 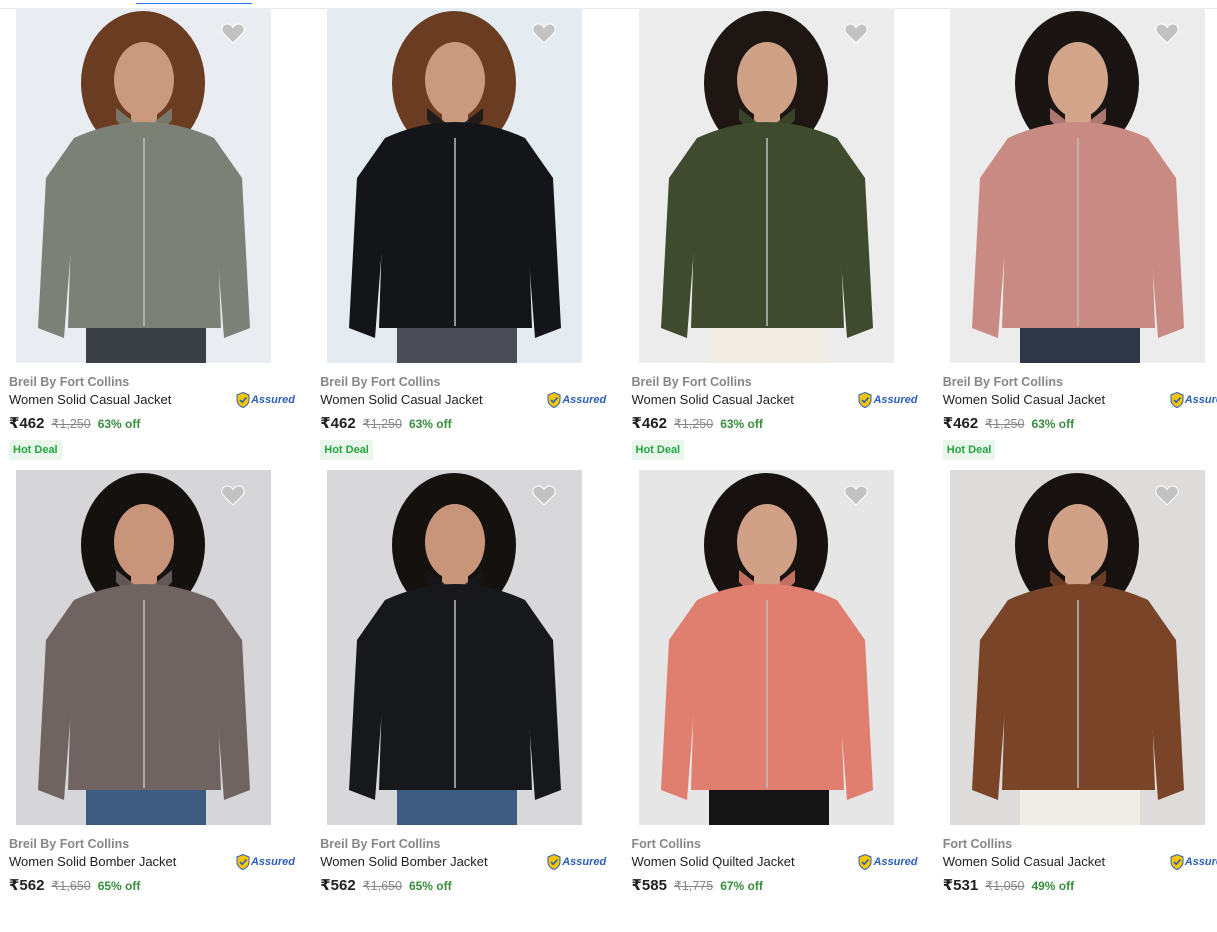 I want to click on discount-percent: 67% off, so click(x=741, y=886).